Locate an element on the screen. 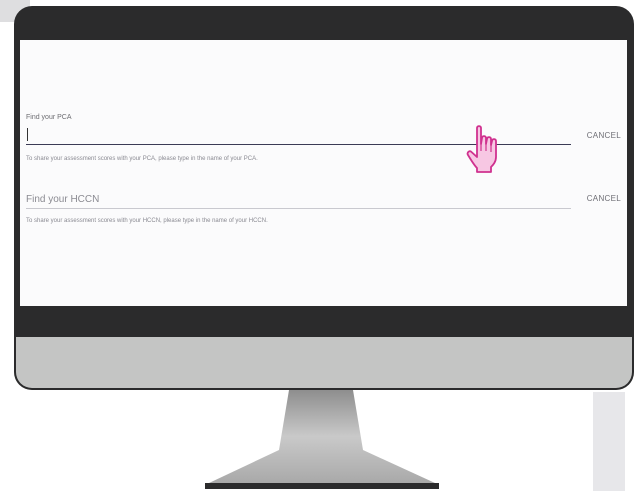 This screenshot has width=639, height=491. monitor-chin is located at coordinates (324, 362).